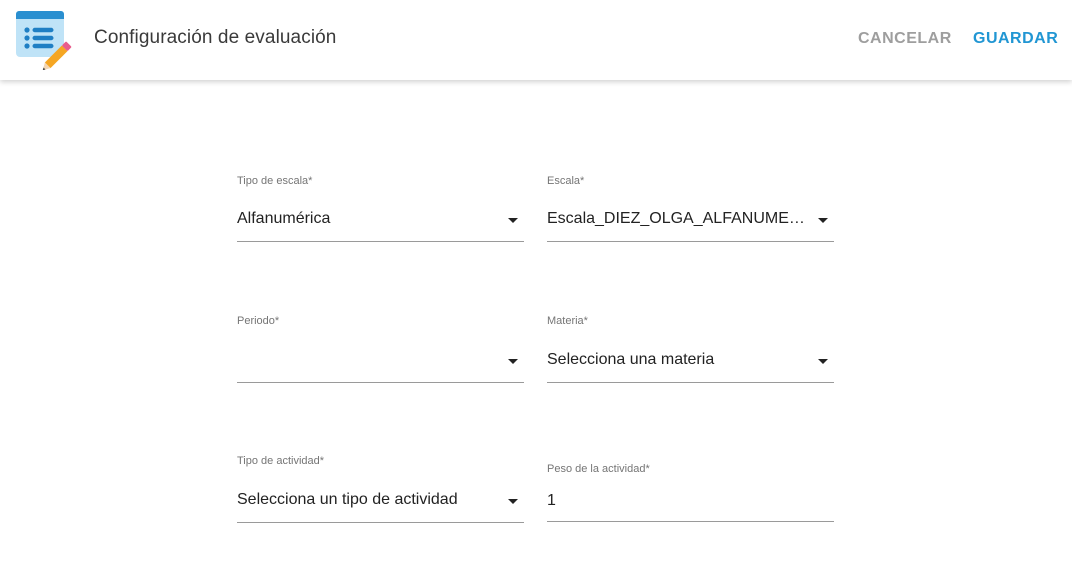  Describe the element at coordinates (566, 181) in the screenshot. I see `escala-label: Escala*` at that location.